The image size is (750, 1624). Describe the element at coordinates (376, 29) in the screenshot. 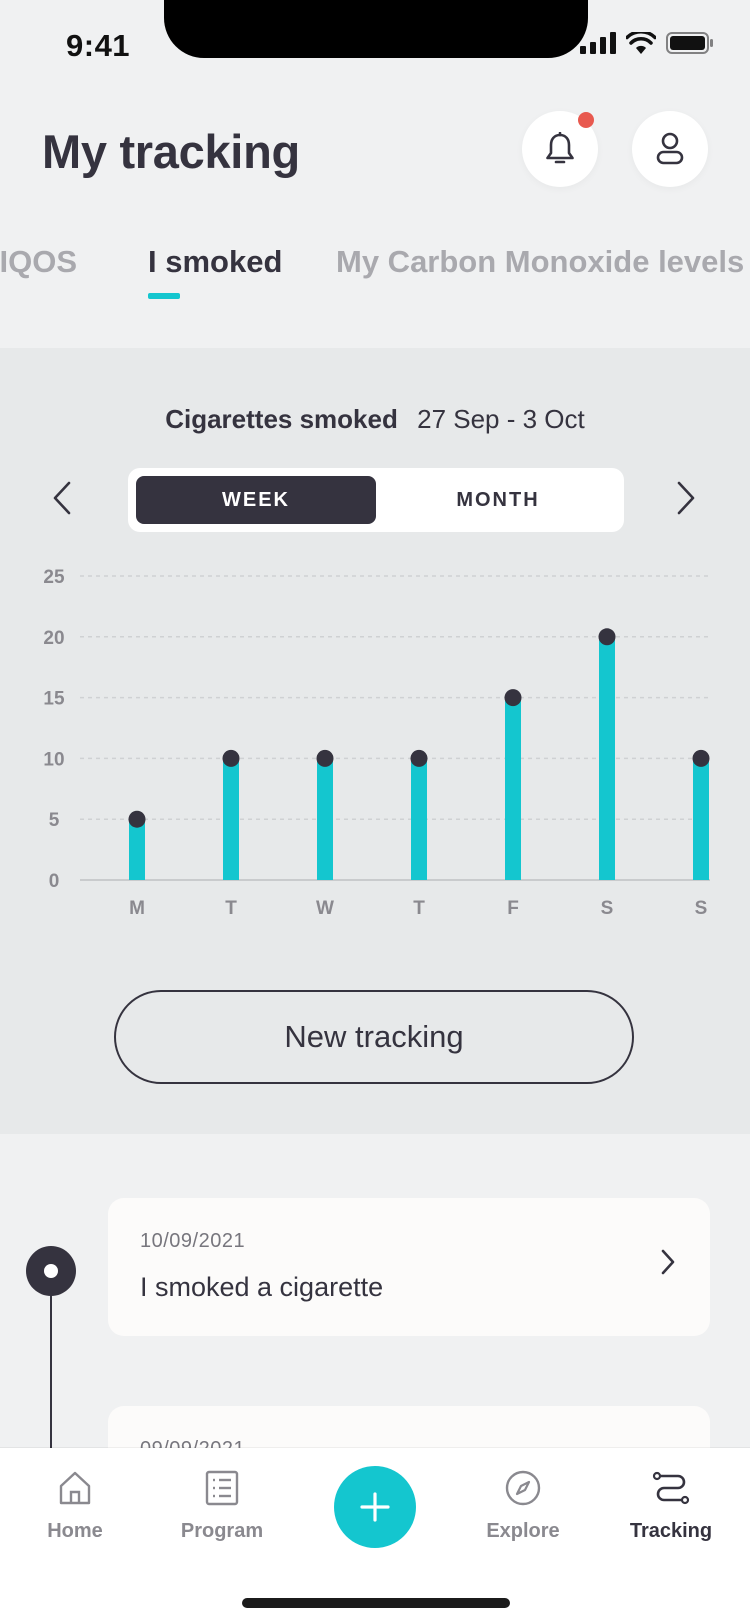

I see `device-notch` at that location.